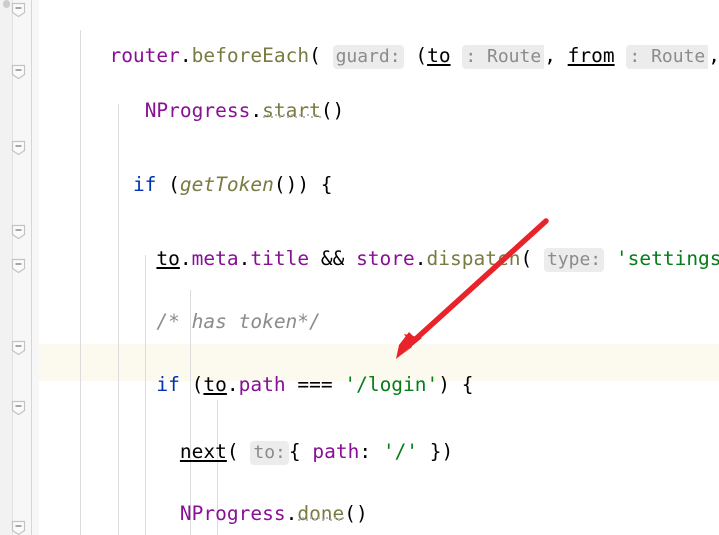  Describe the element at coordinates (315, 384) in the screenshot. I see `code-token: if (to.path === '/login') {` at that location.